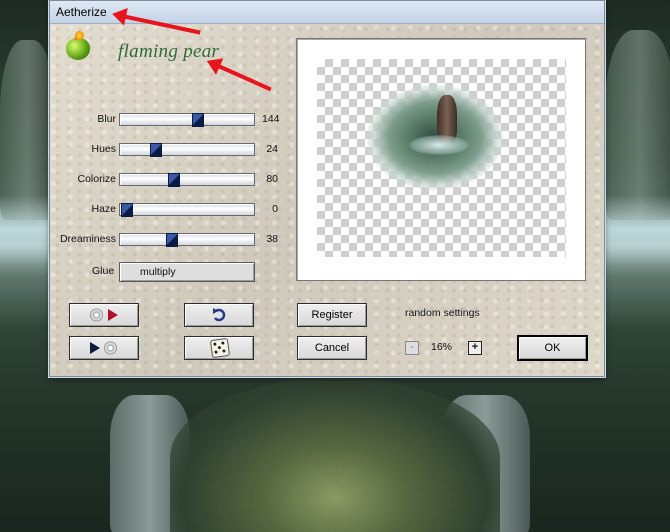 This screenshot has width=670, height=532. What do you see at coordinates (439, 145) in the screenshot?
I see `preview-splash` at bounding box center [439, 145].